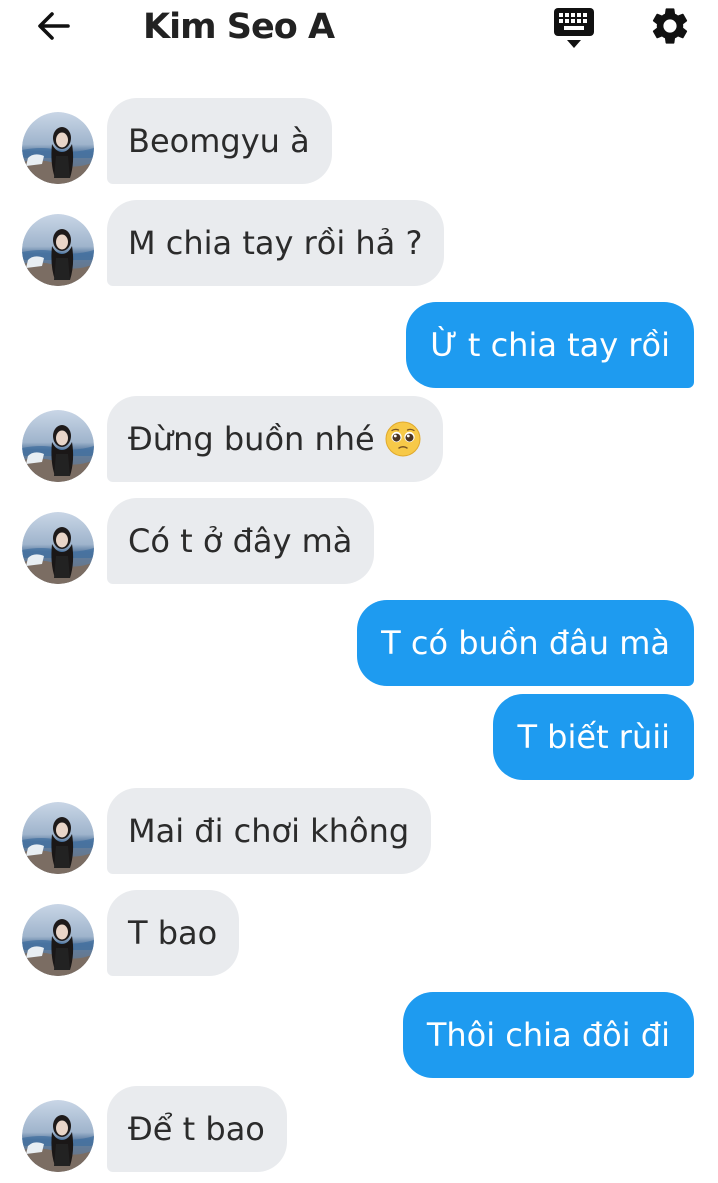  I want to click on keyboard-icon, so click(574, 28).